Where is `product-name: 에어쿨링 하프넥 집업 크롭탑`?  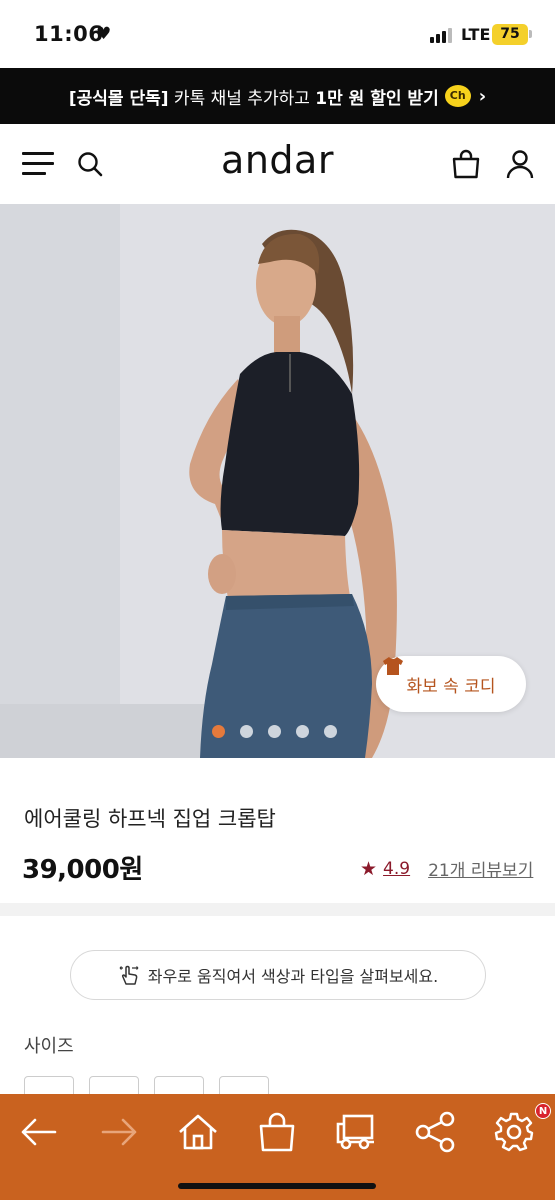
product-name: 에어쿨링 하프넥 집업 크롭탑 is located at coordinates (150, 819).